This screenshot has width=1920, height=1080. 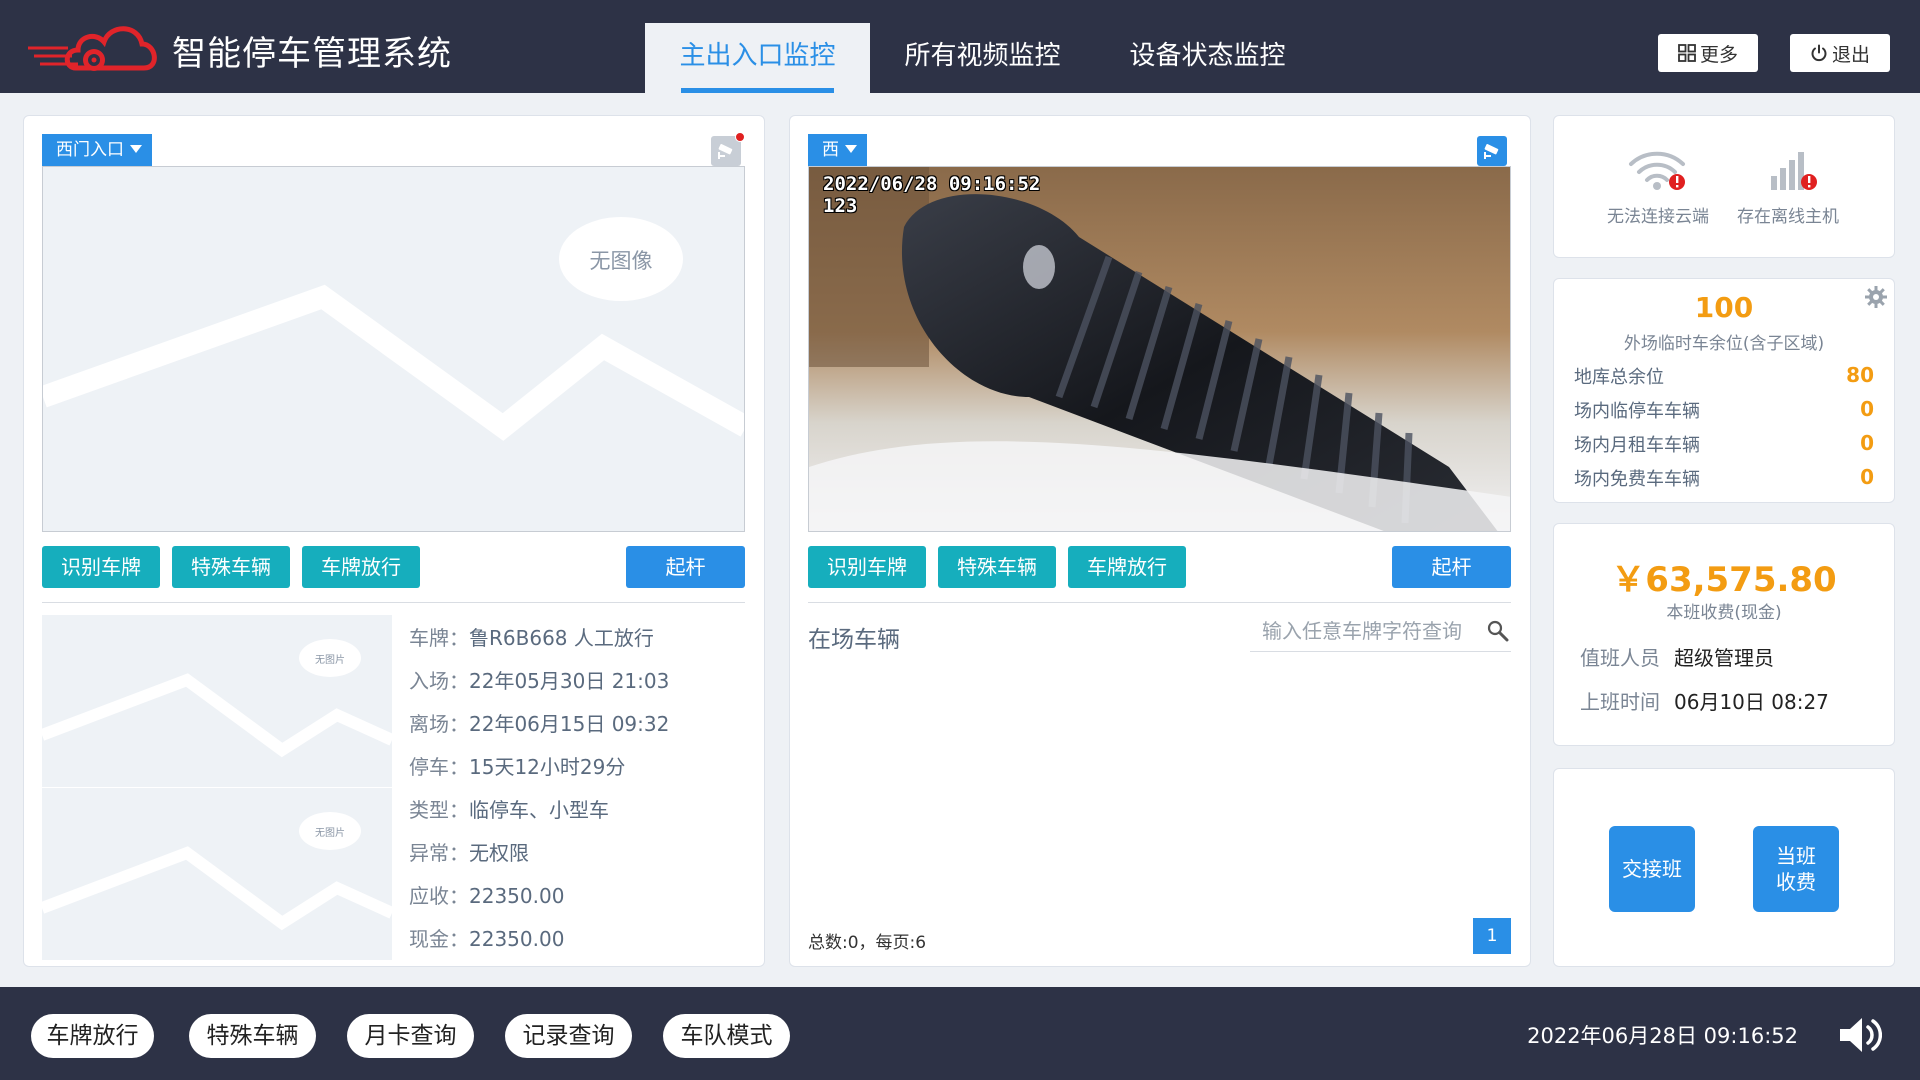 I want to click on live-camera-frame, so click(x=1159, y=349).